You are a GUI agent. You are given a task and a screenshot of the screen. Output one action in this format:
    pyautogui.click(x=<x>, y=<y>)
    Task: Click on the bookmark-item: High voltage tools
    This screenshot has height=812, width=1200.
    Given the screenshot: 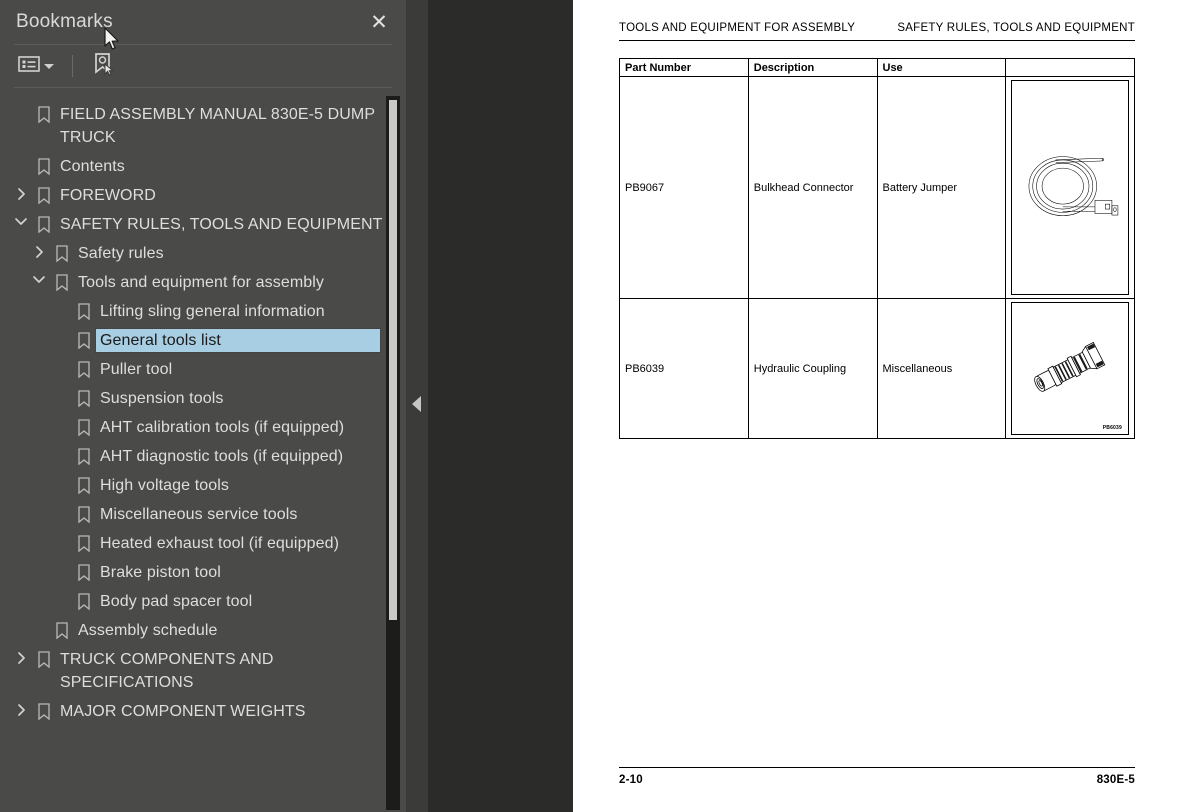 What is the action you would take?
    pyautogui.click(x=203, y=485)
    